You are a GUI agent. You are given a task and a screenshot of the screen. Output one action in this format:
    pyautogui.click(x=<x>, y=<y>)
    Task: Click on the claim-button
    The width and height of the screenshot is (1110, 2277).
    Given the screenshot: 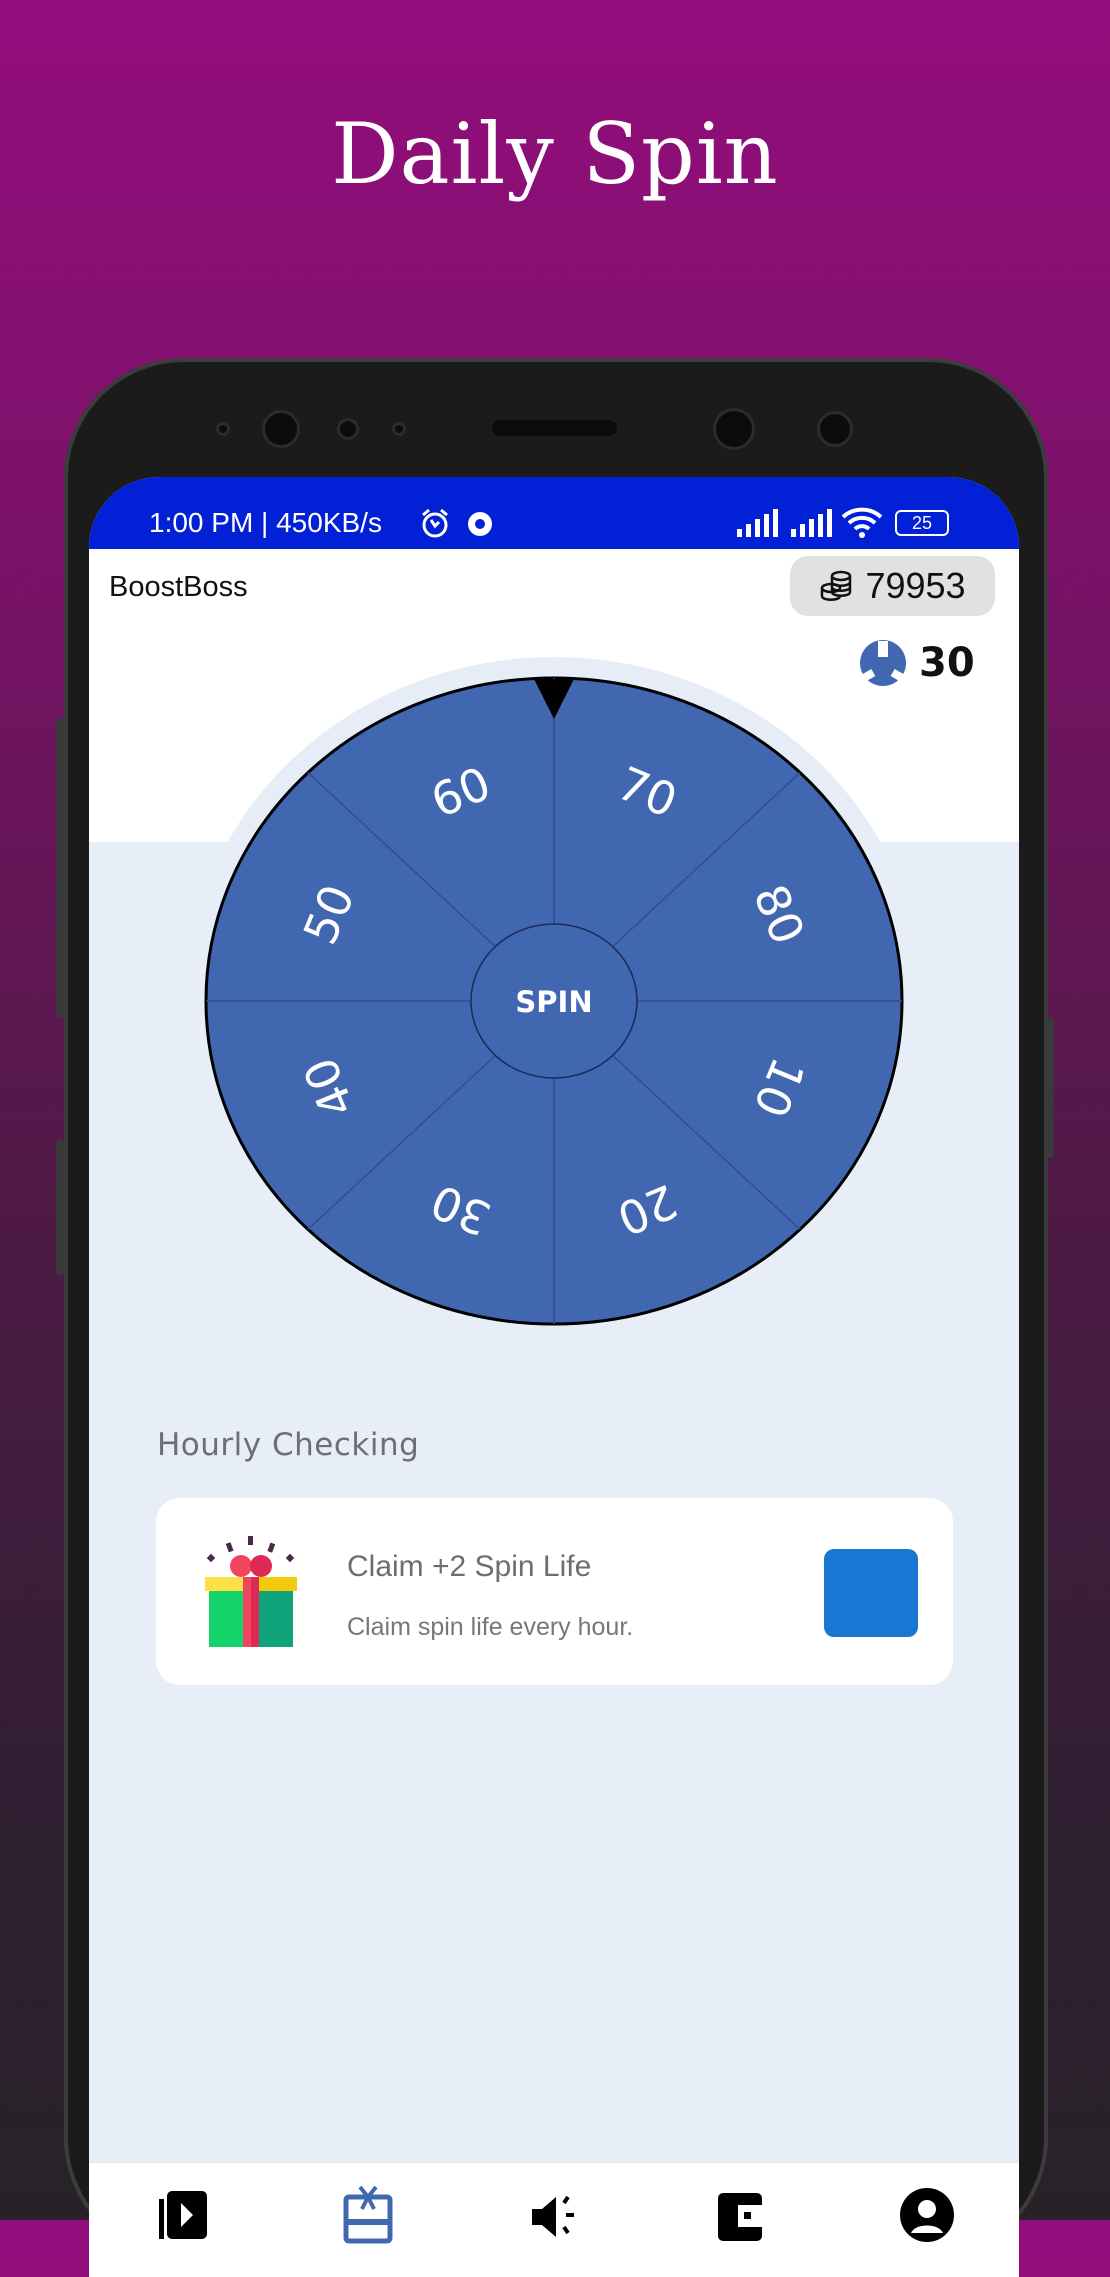 What is the action you would take?
    pyautogui.click(x=871, y=1593)
    